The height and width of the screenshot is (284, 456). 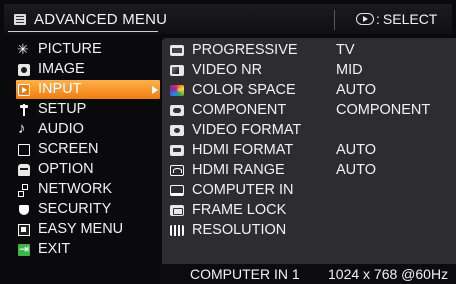 I want to click on submenu-row-resolution: RESOLUTION, so click(x=312, y=230).